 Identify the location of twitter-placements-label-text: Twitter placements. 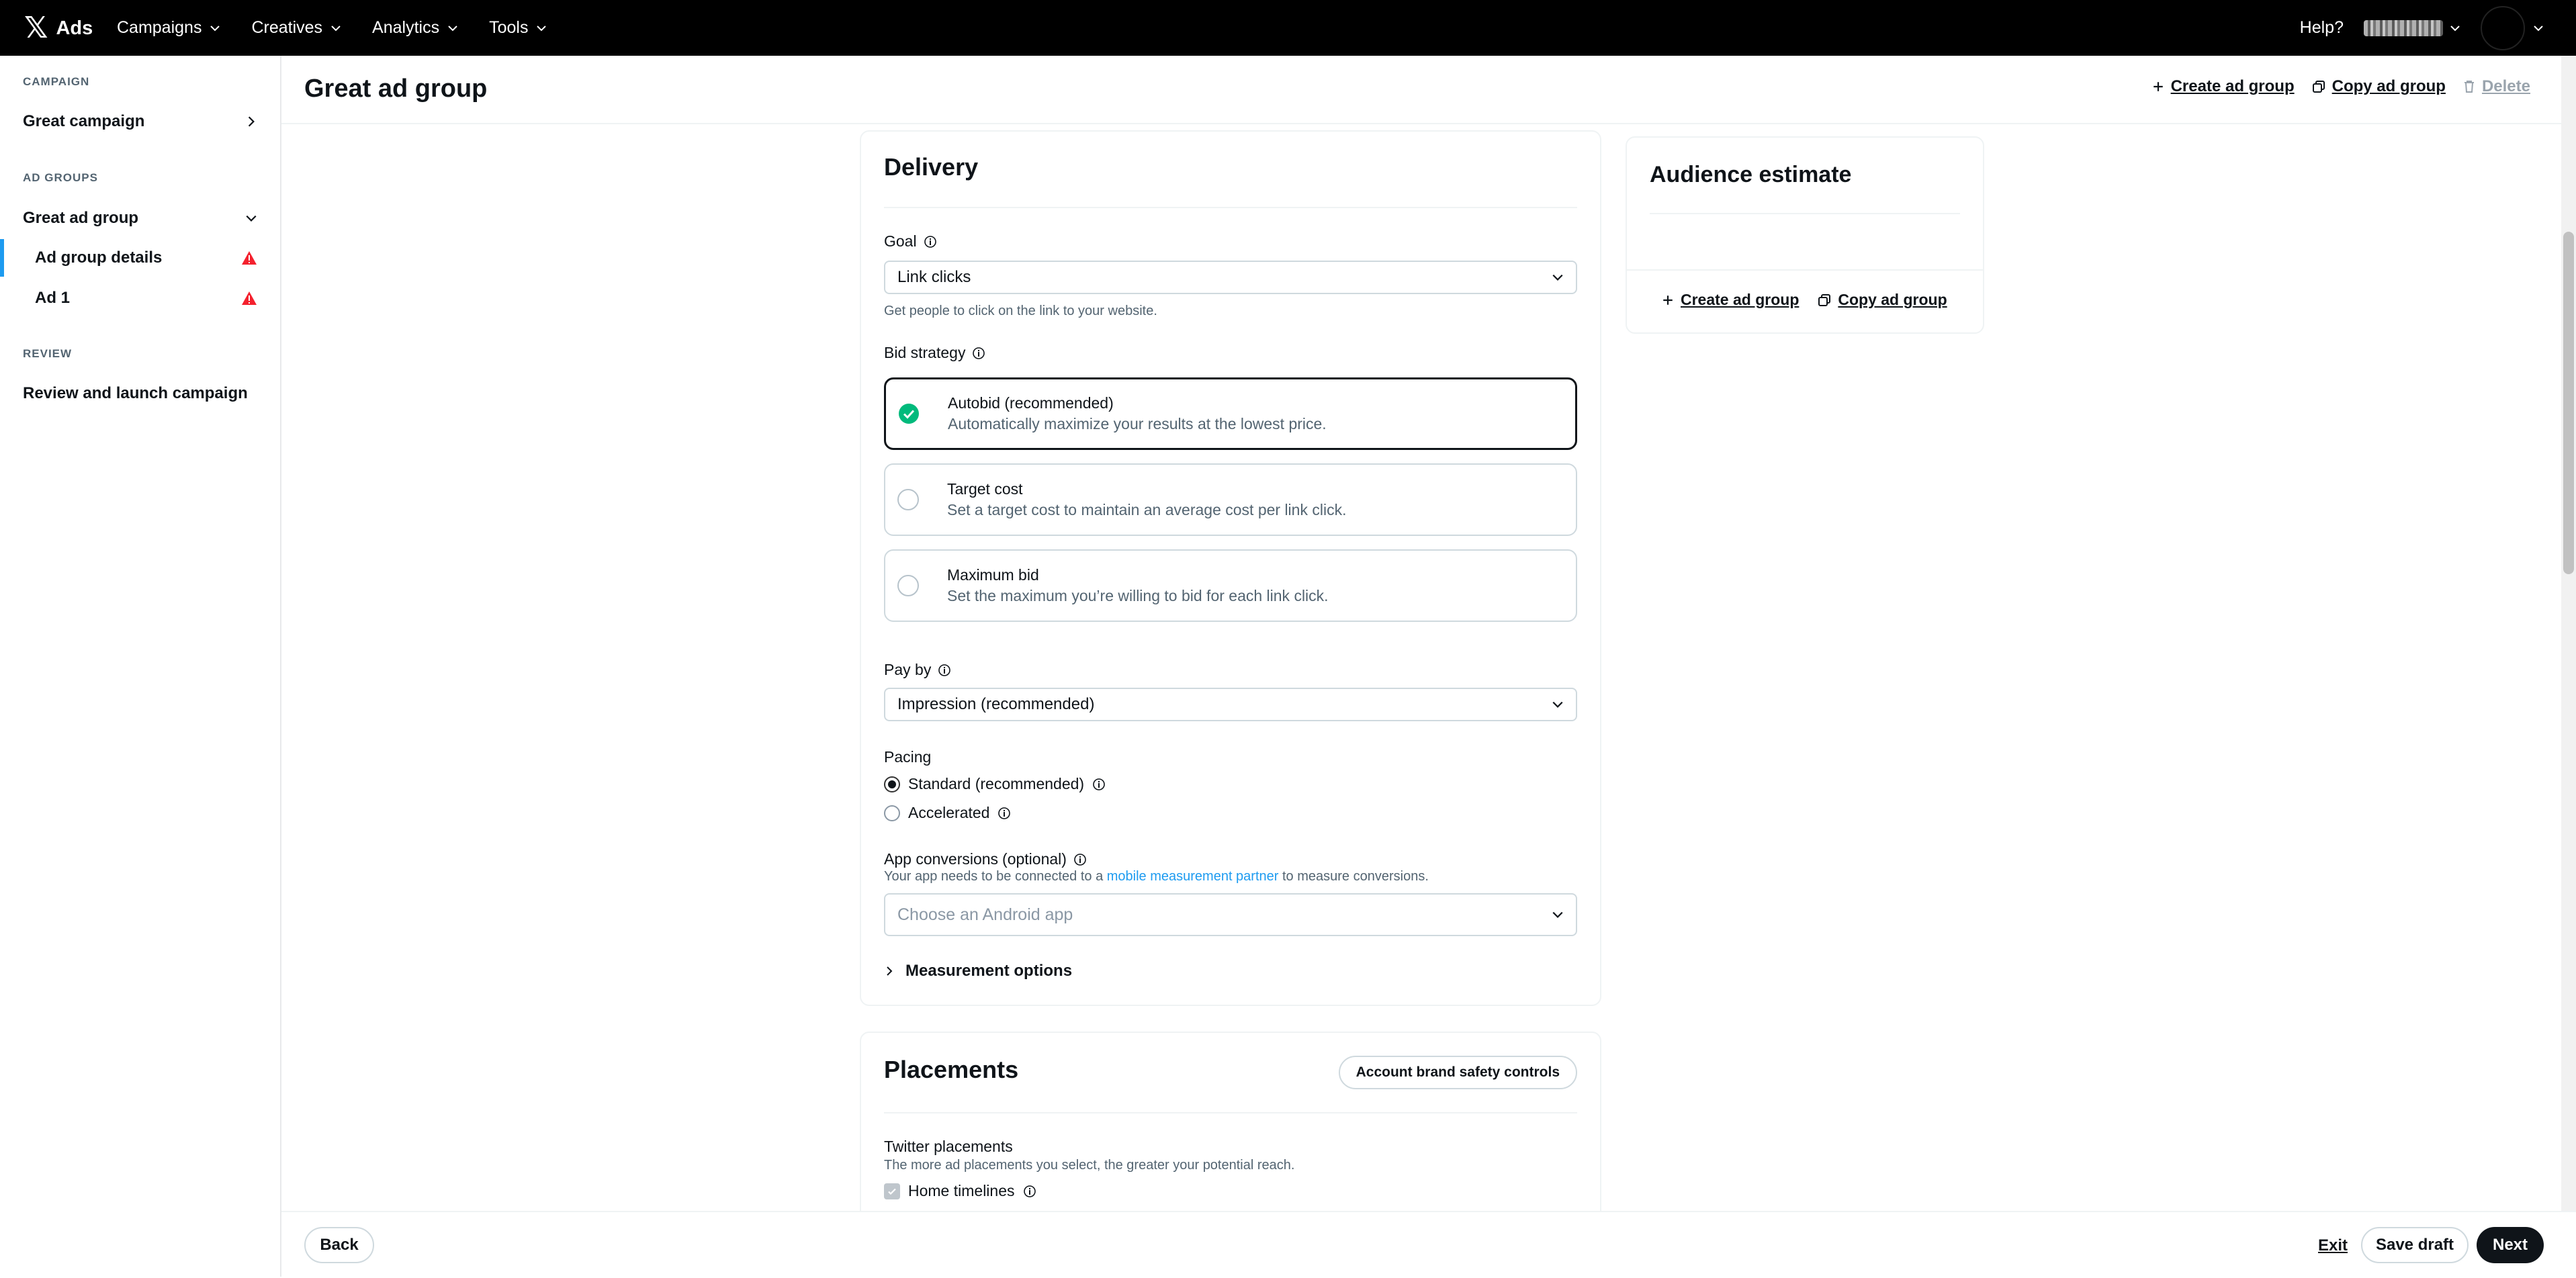
(949, 1146).